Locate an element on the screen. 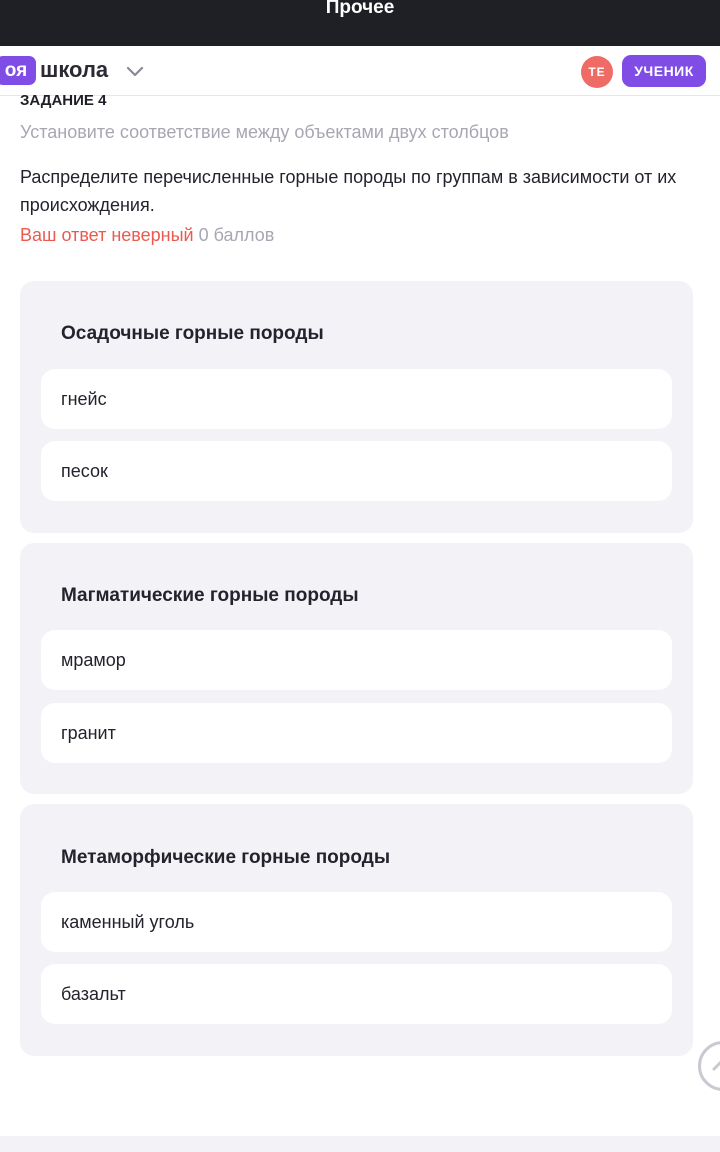 This screenshot has width=720, height=1152. avatar: TE is located at coordinates (597, 72).